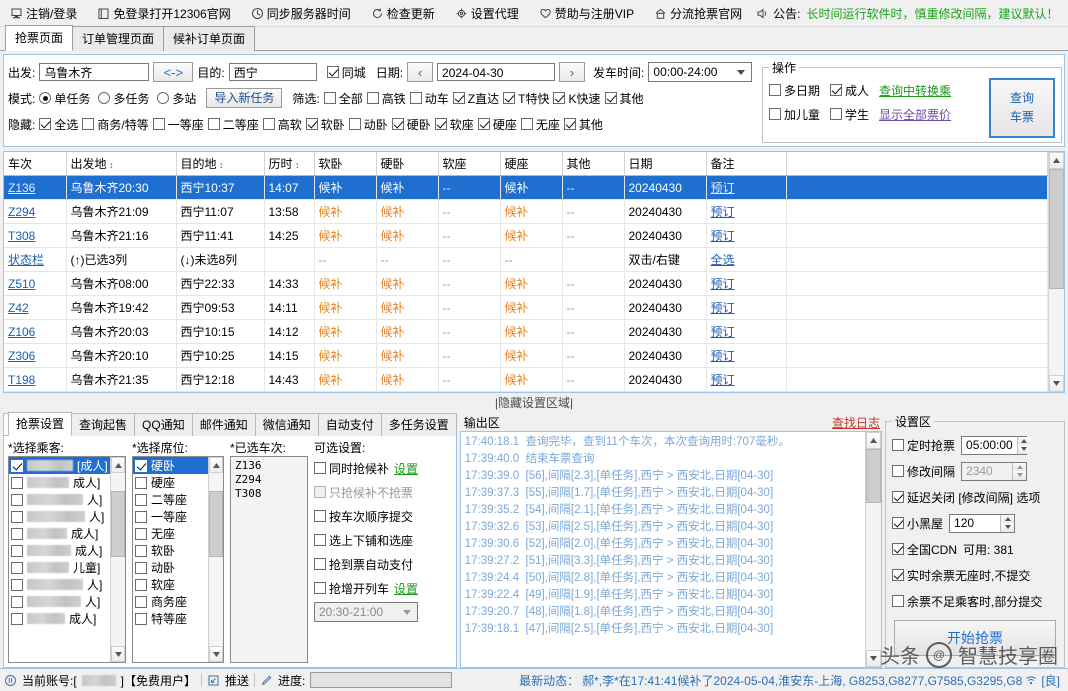 The height and width of the screenshot is (691, 1068). What do you see at coordinates (583, 124) in the screenshot?
I see `hide-other: 其他` at bounding box center [583, 124].